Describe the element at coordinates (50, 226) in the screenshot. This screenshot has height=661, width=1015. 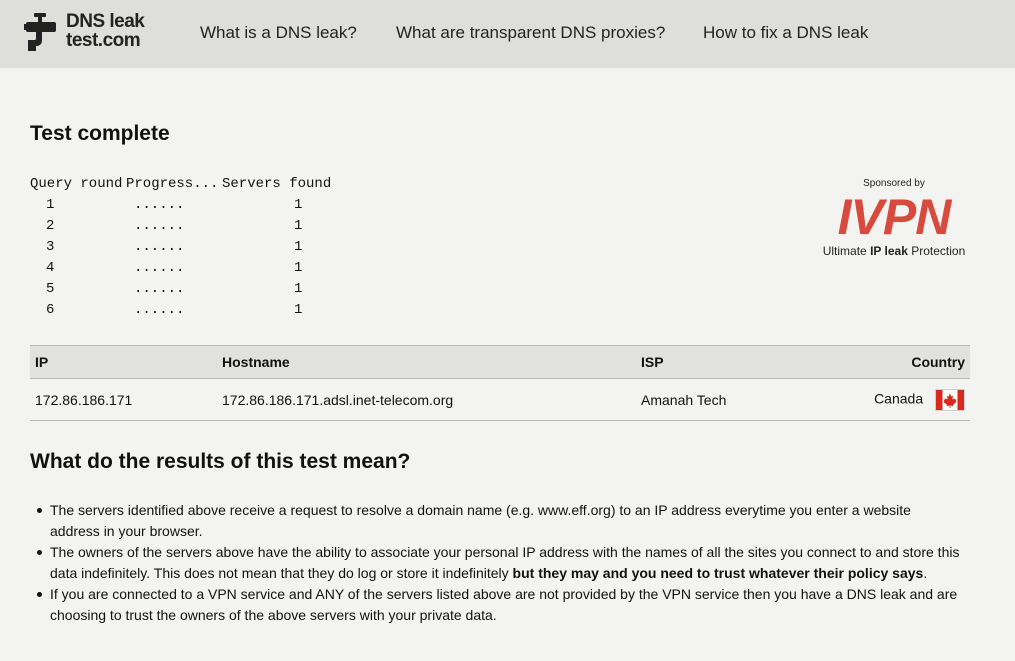
I see `round-number: 2` at that location.